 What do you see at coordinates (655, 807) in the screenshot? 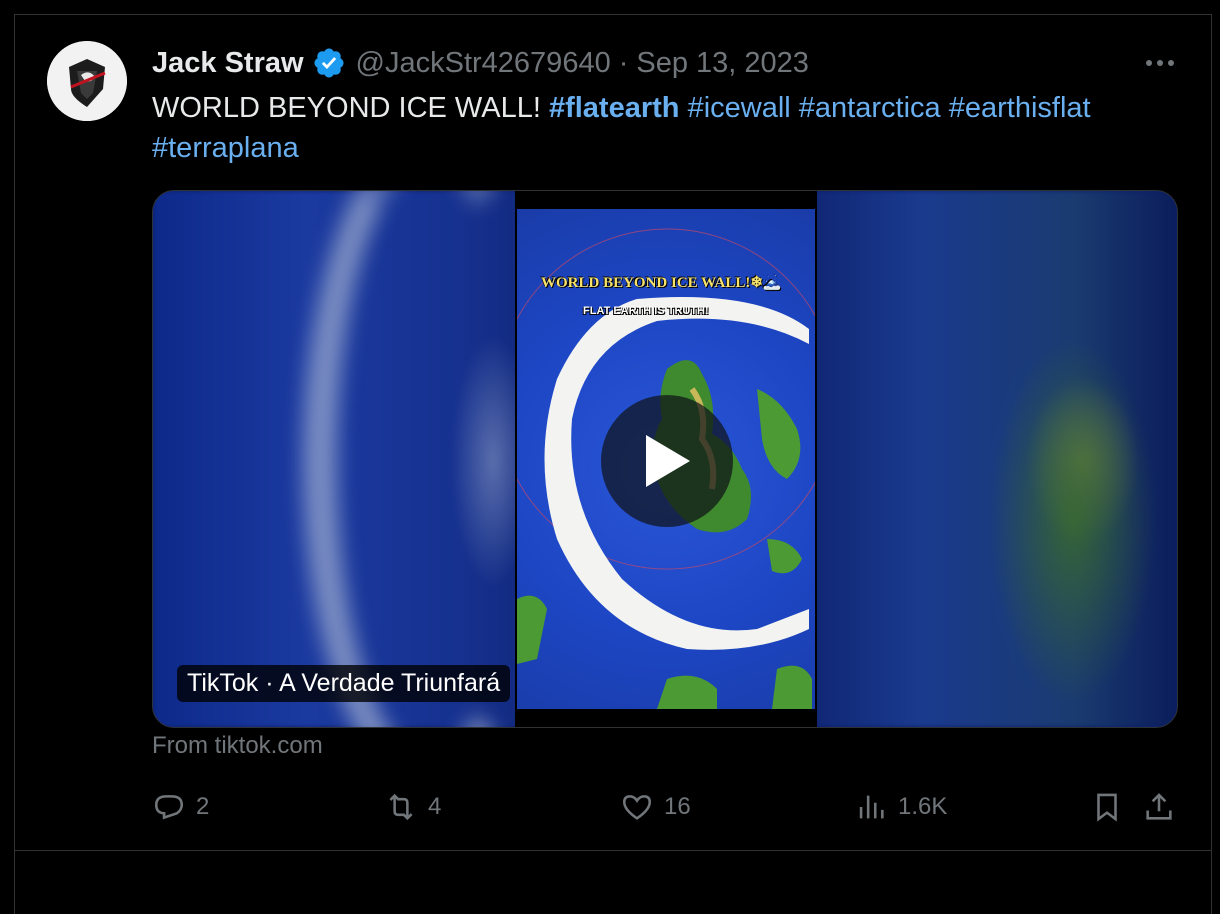
I see `like-button: 16` at bounding box center [655, 807].